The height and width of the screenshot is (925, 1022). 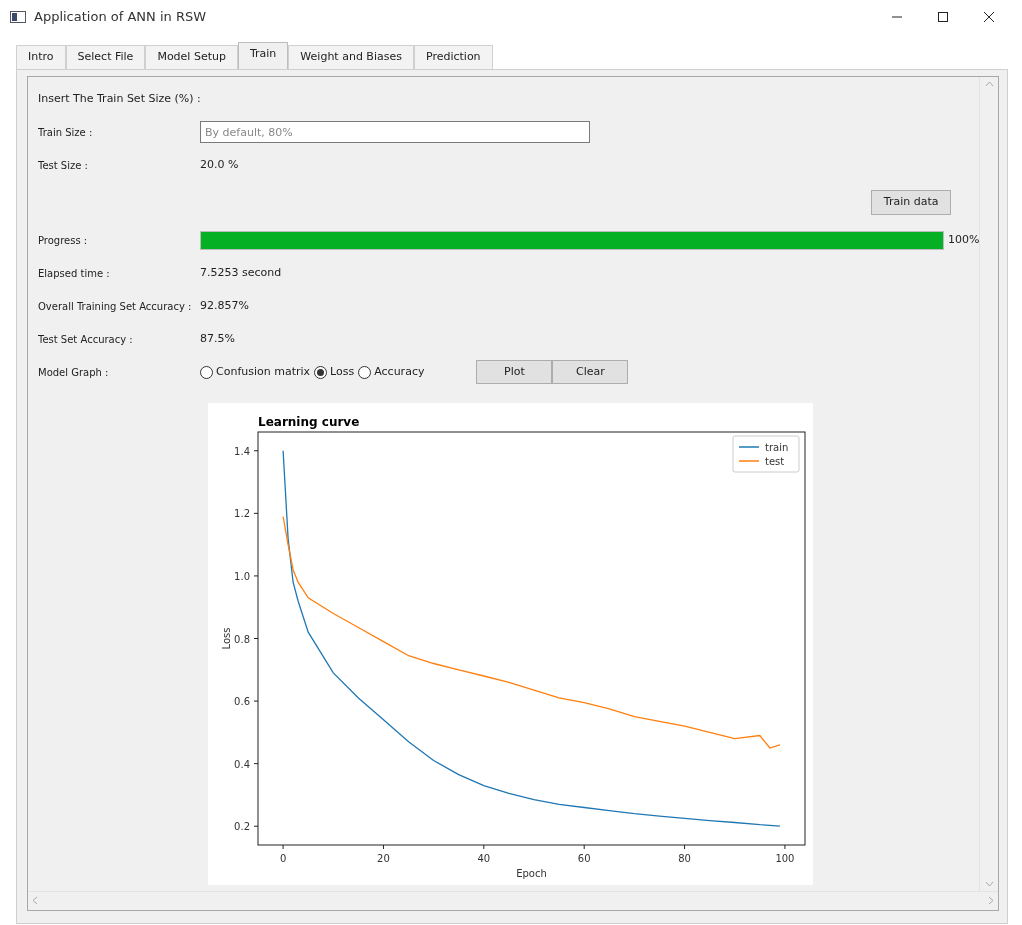 I want to click on y-tick-label: 0.8, so click(x=242, y=638).